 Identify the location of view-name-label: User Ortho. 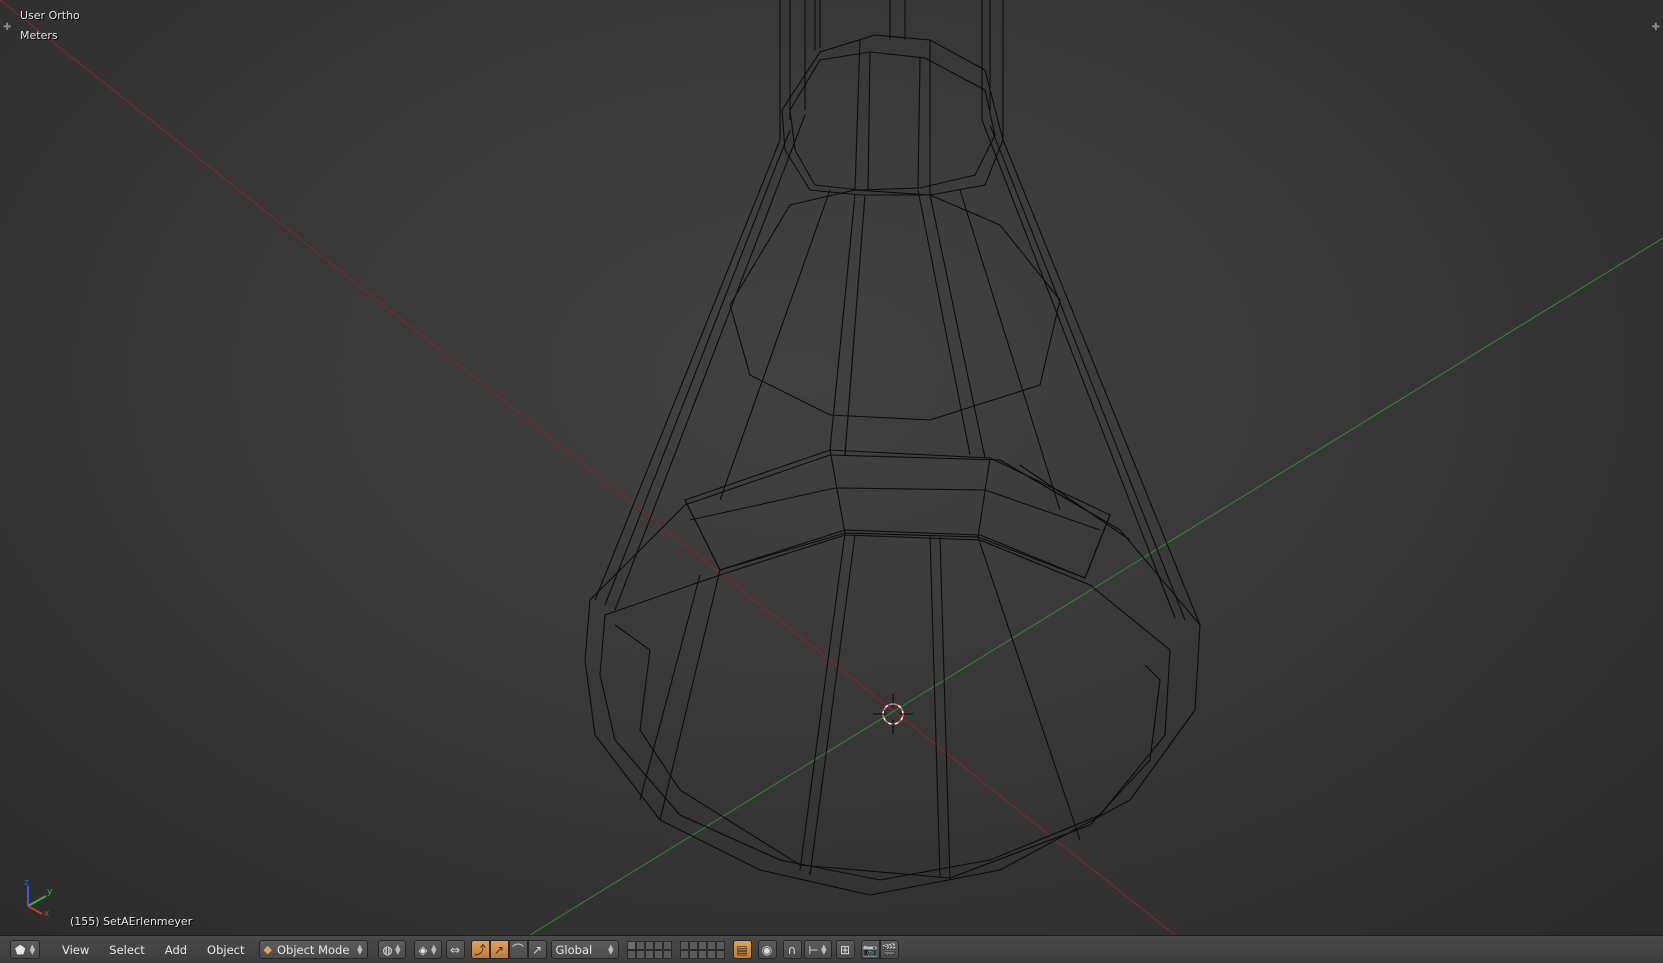
(50, 15).